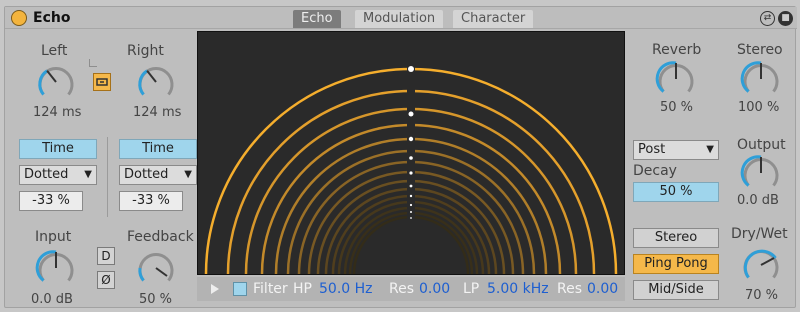  I want to click on chain-link-icon, so click(102, 82).